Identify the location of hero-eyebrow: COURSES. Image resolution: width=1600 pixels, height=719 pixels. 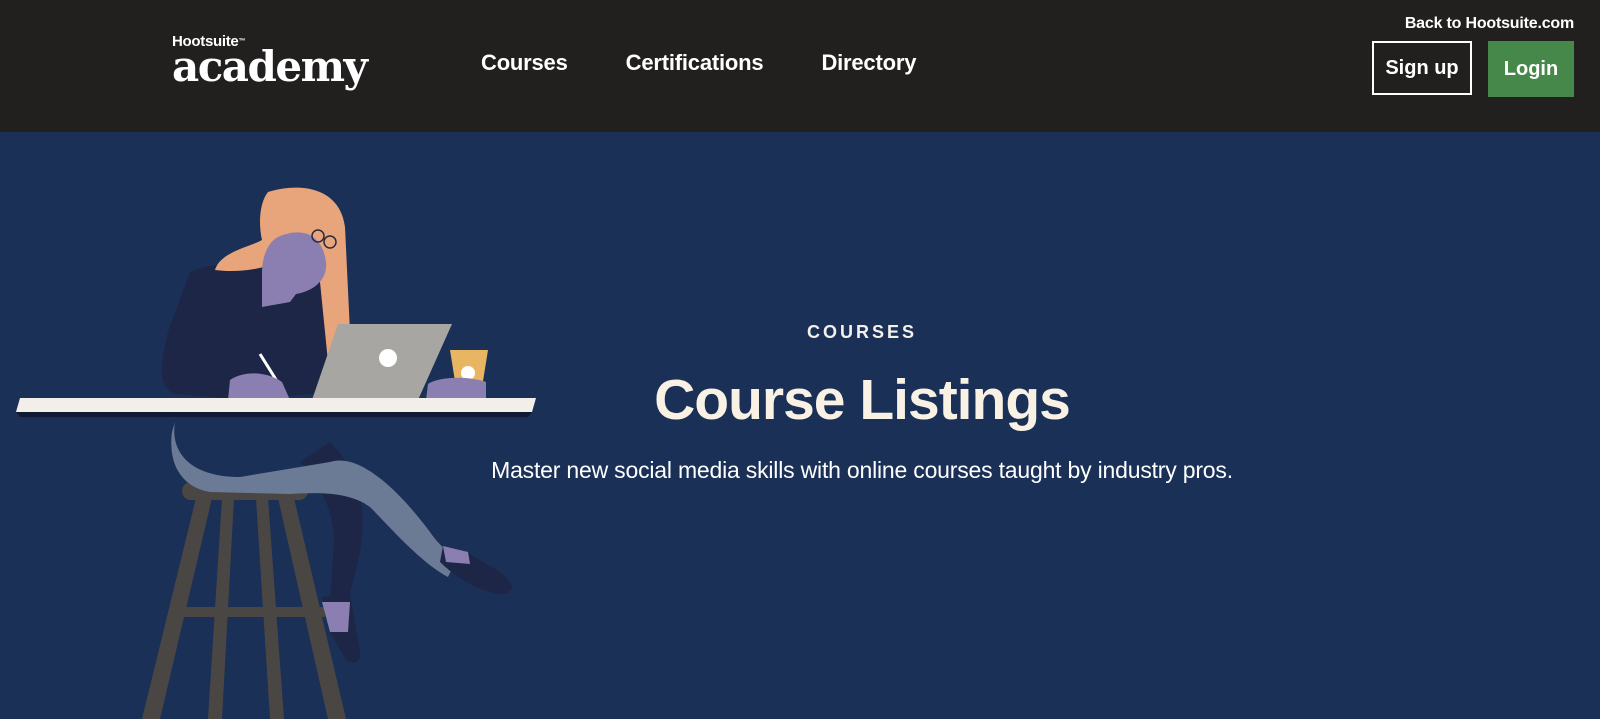
(861, 332).